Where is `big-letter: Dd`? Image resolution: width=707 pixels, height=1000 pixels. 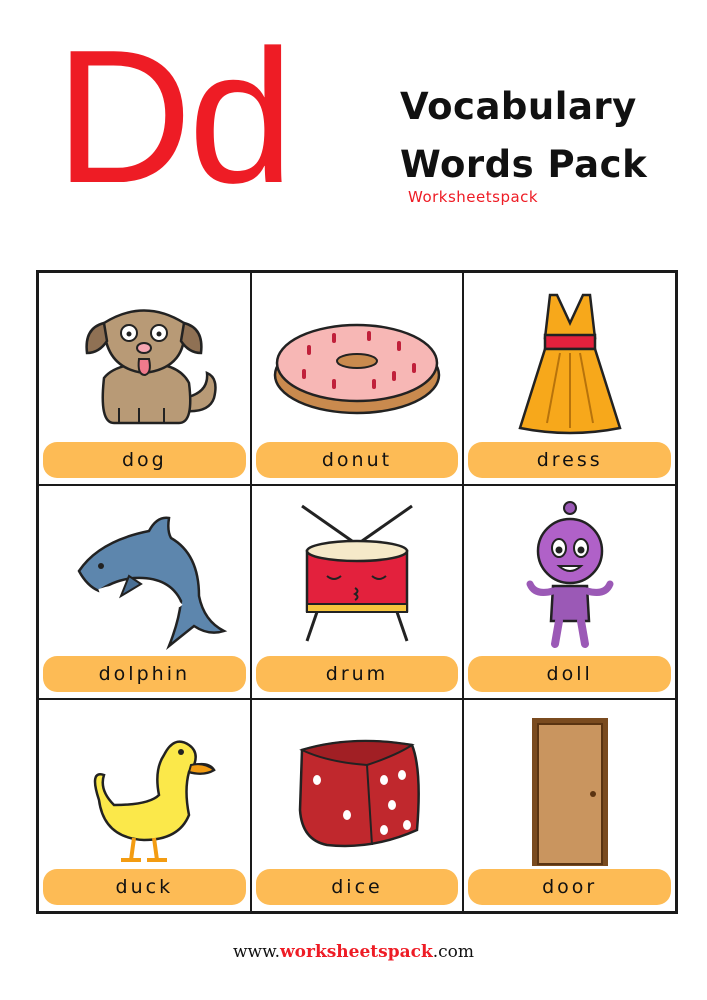 big-letter: Dd is located at coordinates (174, 117).